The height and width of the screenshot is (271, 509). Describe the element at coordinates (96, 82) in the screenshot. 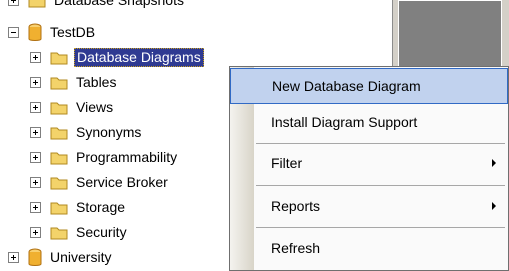

I see `tree-node-label: Tables` at that location.